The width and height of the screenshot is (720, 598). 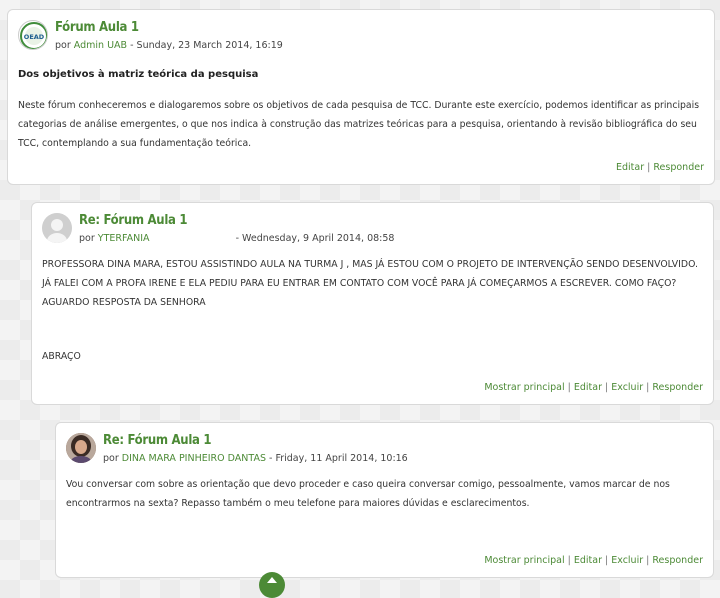 I want to click on post-date: - Sunday, 23 March 2014, 16:19, so click(x=206, y=45).